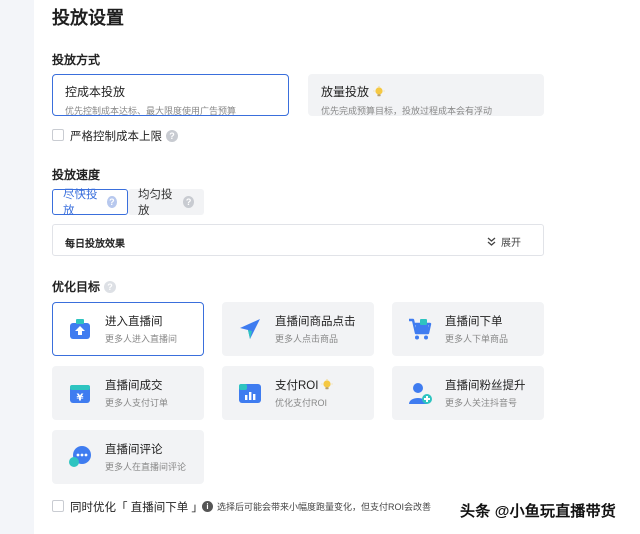 The height and width of the screenshot is (534, 640). Describe the element at coordinates (315, 322) in the screenshot. I see `goal-title: 直播间商品点击` at that location.